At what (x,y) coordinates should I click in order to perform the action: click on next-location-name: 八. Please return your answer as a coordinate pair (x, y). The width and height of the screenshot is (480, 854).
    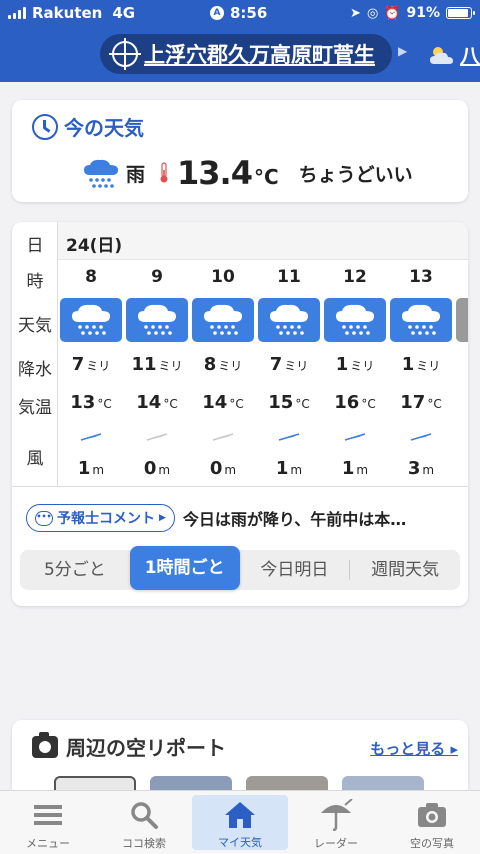
    Looking at the image, I should click on (470, 56).